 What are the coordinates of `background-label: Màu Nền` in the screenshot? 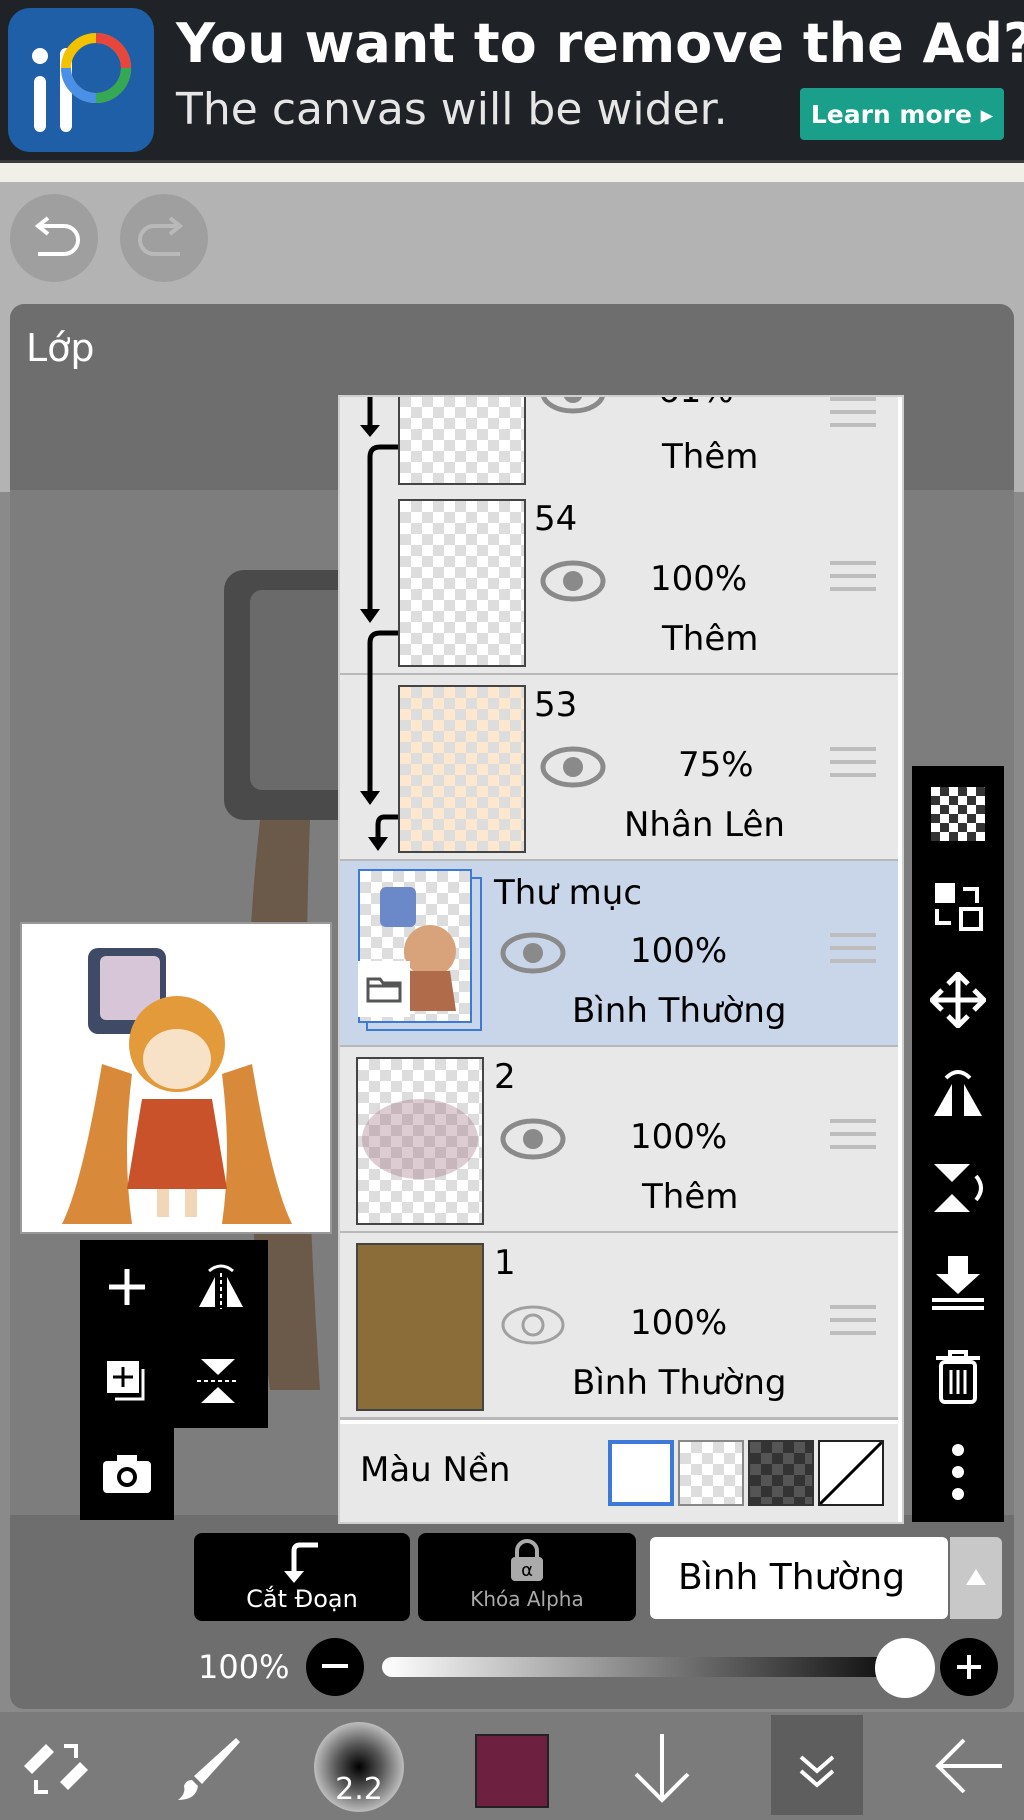 It's located at (435, 1470).